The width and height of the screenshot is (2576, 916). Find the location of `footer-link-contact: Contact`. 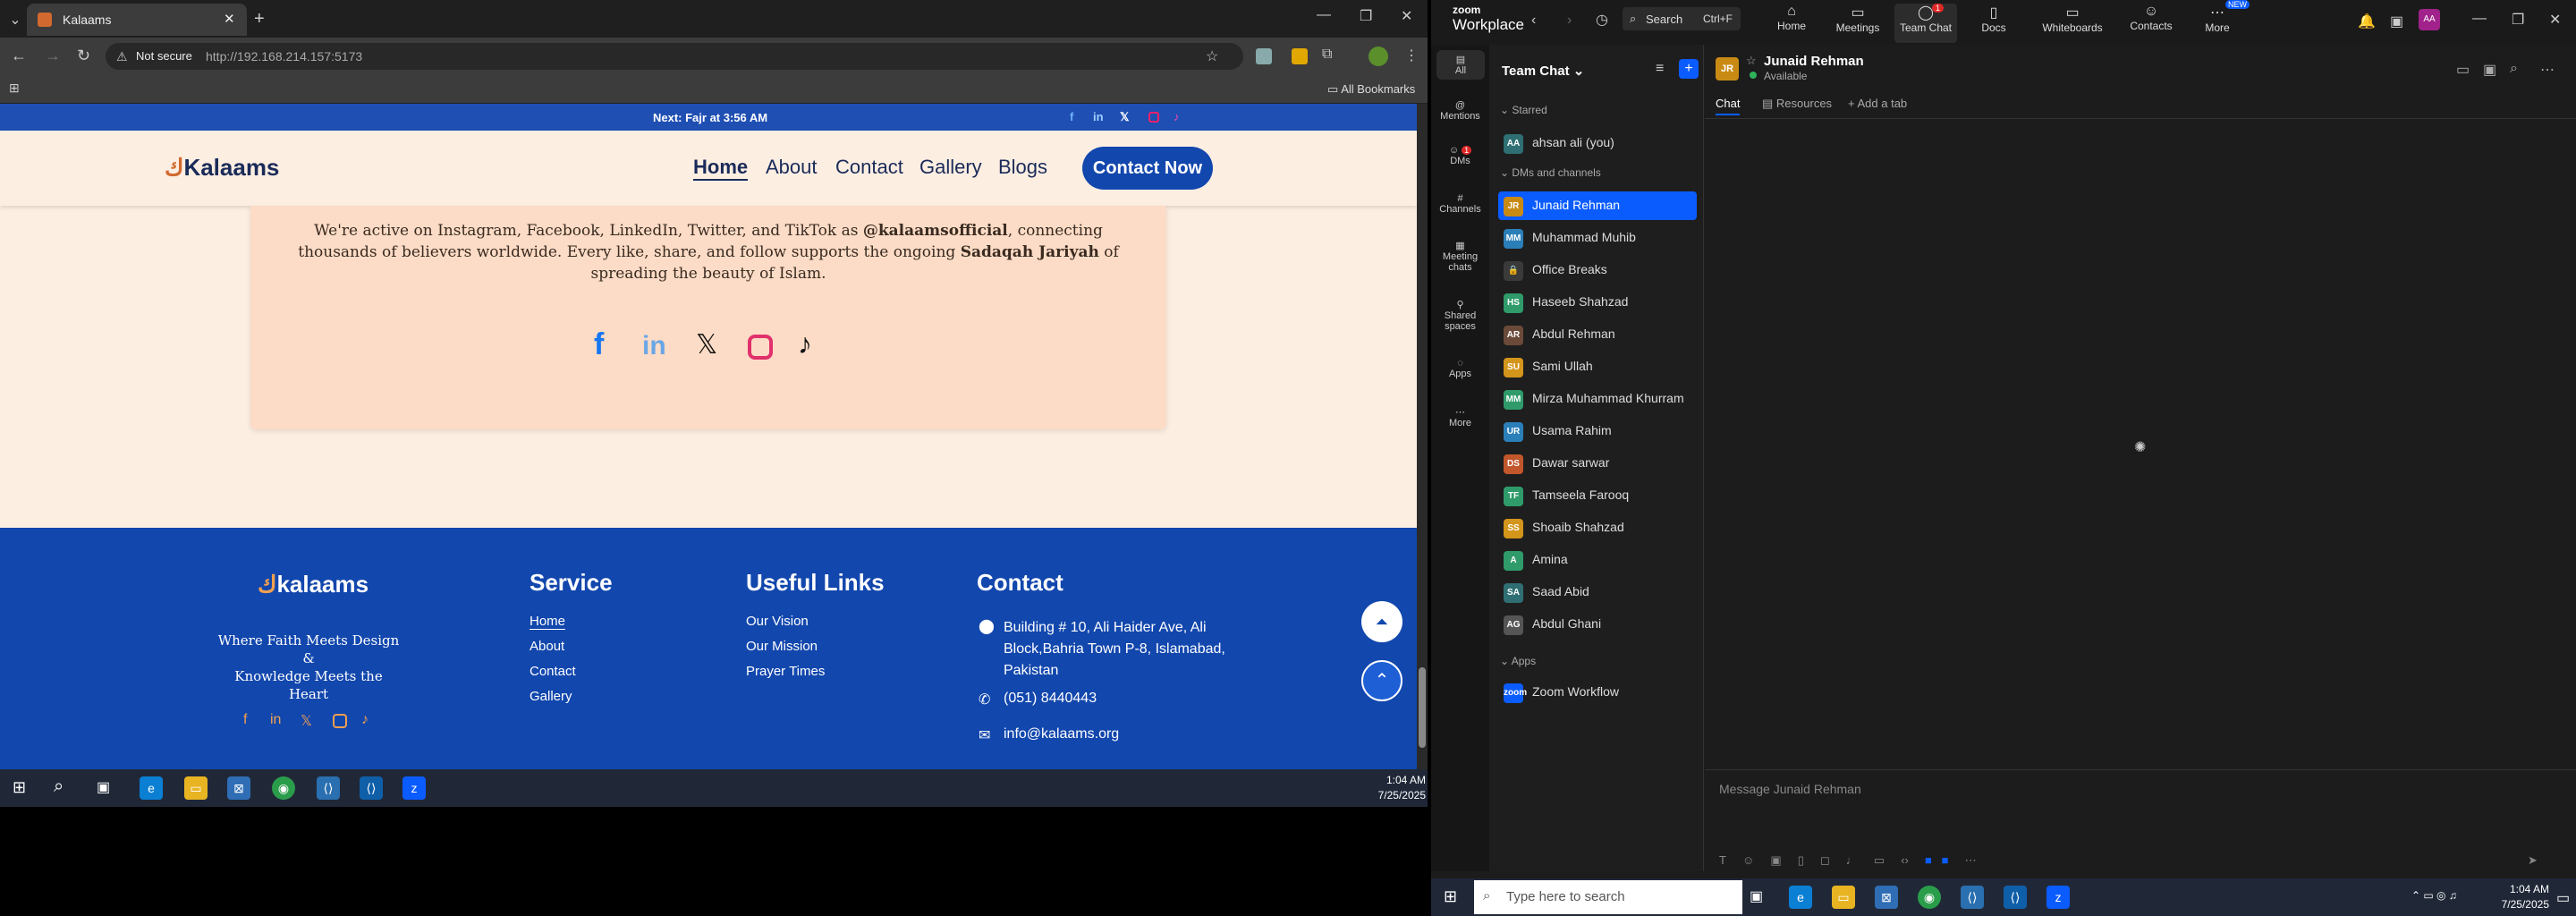

footer-link-contact: Contact is located at coordinates (553, 671).